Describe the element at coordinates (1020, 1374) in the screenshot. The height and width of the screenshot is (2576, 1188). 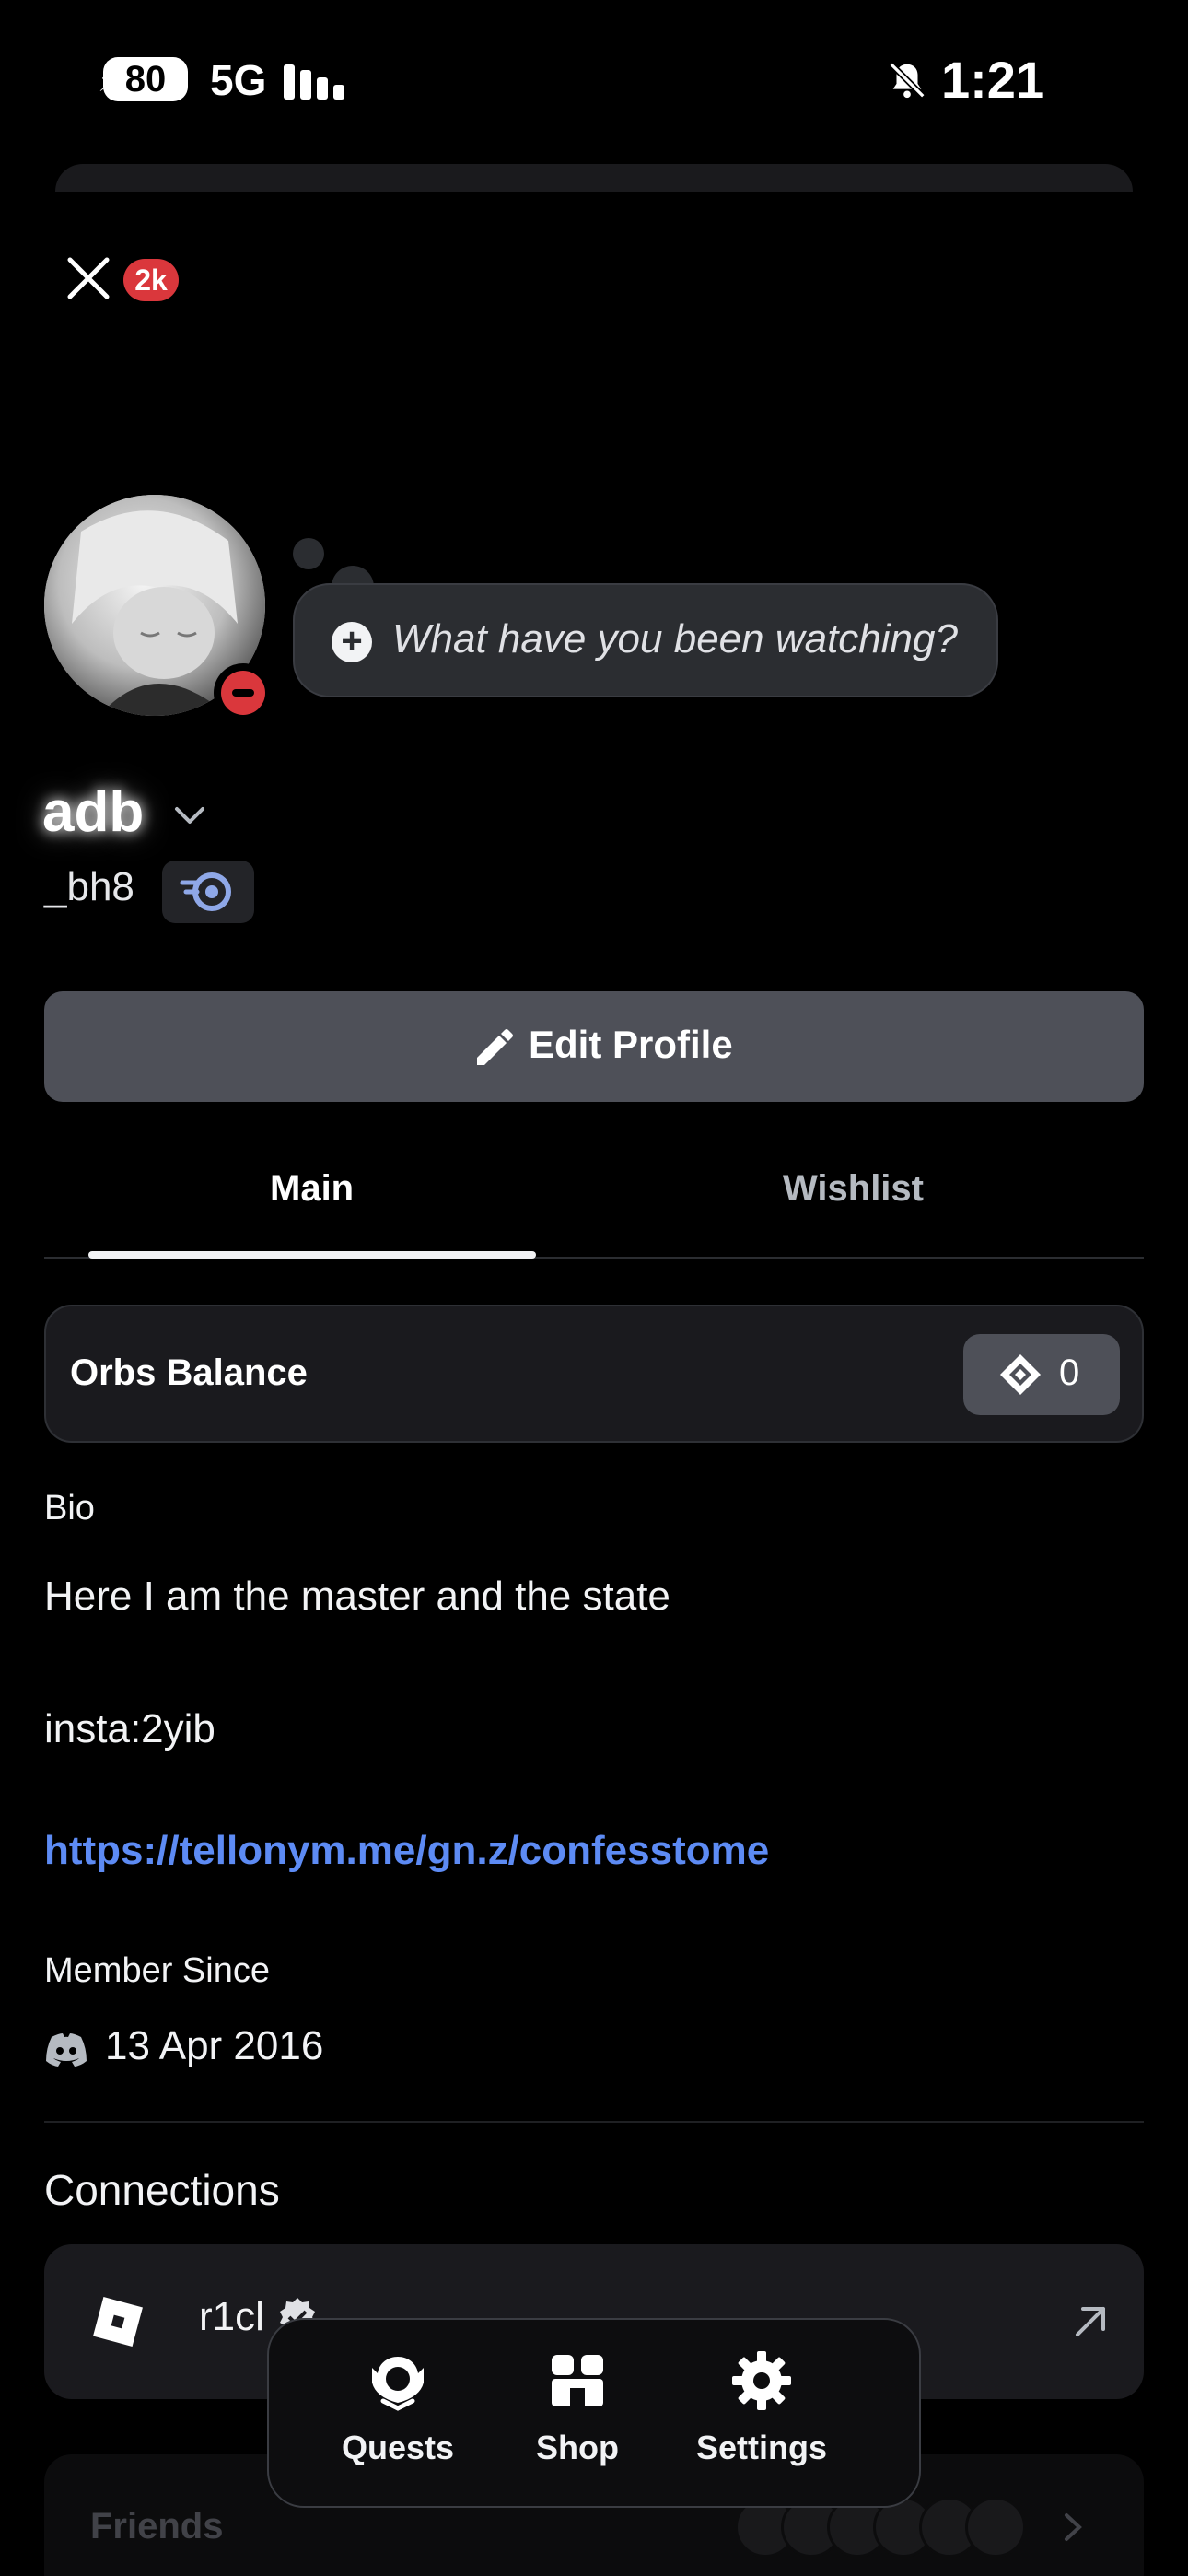
I see `orb-icon` at that location.